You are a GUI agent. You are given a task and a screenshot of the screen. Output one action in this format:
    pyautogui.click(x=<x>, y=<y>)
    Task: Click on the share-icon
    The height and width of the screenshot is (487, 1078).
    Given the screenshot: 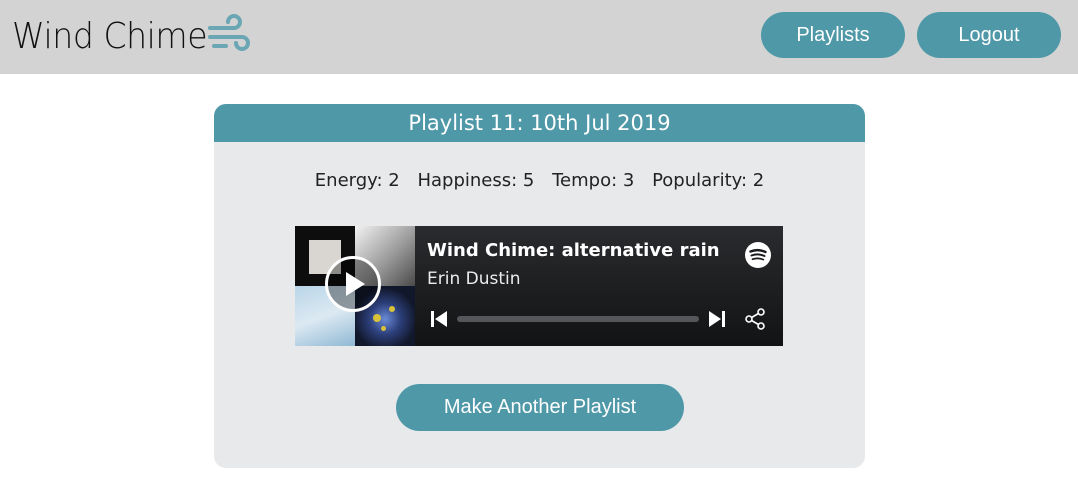 What is the action you would take?
    pyautogui.click(x=755, y=319)
    